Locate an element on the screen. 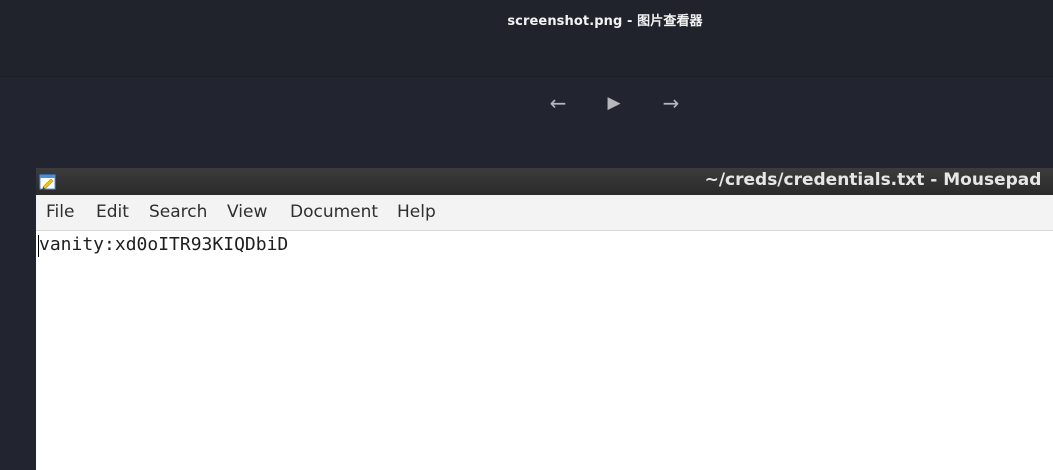 The image size is (1053, 470). arrow-left-icon: ← is located at coordinates (558, 103).